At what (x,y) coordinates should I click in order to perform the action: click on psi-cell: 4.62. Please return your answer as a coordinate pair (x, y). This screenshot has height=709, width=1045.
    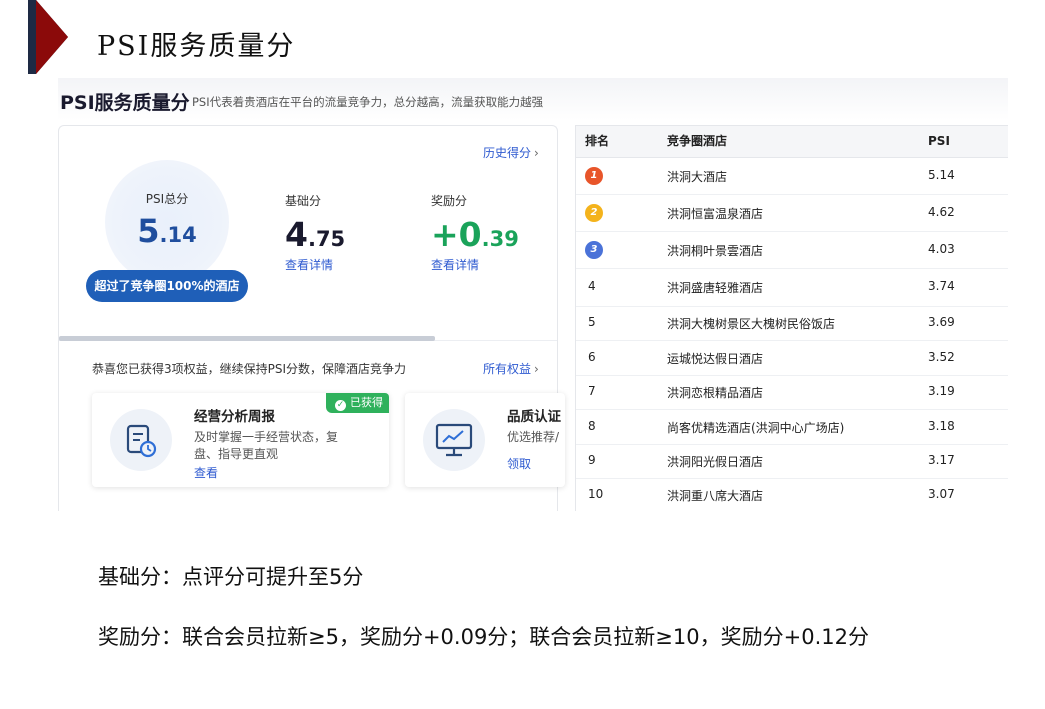
    Looking at the image, I should click on (941, 212).